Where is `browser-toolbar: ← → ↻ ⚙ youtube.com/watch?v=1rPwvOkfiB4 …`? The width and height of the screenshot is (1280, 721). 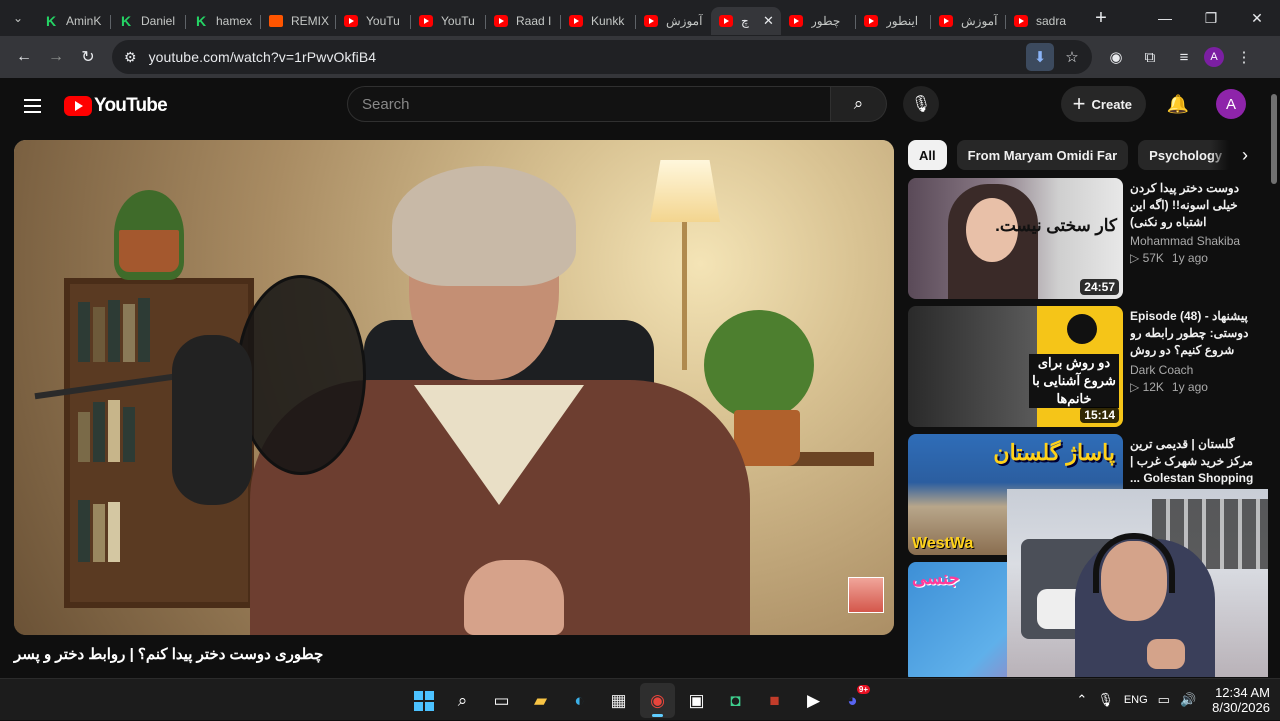 browser-toolbar: ← → ↻ ⚙ youtube.com/watch?v=1rPwvOkfiB4 … is located at coordinates (640, 57).